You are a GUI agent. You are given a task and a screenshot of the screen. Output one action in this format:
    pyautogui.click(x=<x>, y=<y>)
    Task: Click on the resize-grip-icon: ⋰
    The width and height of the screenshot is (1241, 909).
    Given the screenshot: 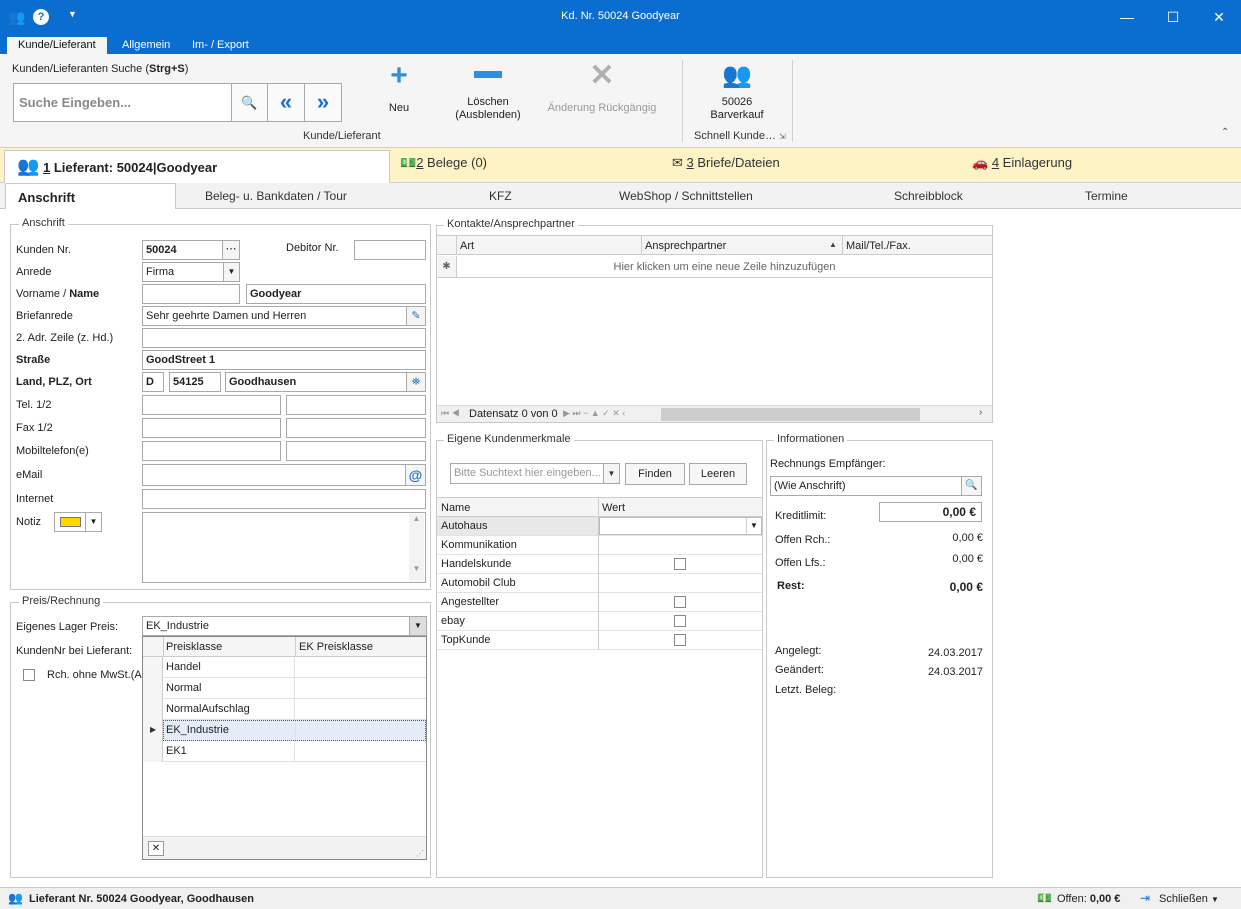 What is the action you would take?
    pyautogui.click(x=420, y=853)
    